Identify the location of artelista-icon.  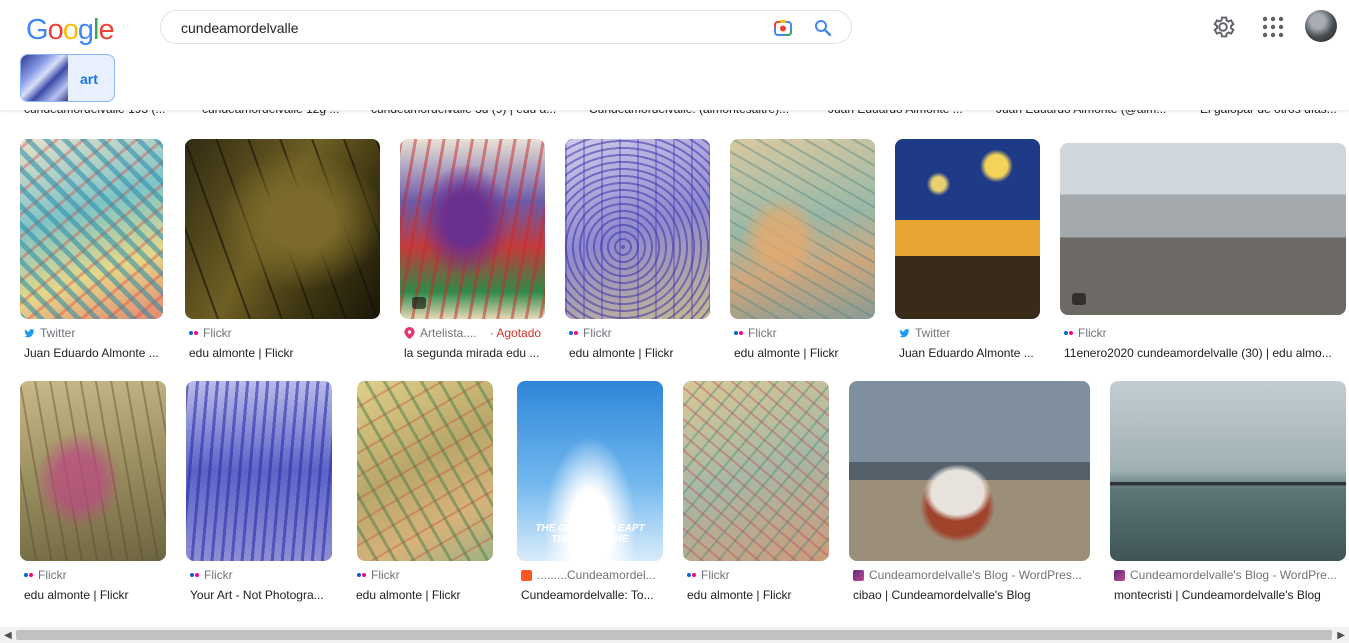
(409, 333).